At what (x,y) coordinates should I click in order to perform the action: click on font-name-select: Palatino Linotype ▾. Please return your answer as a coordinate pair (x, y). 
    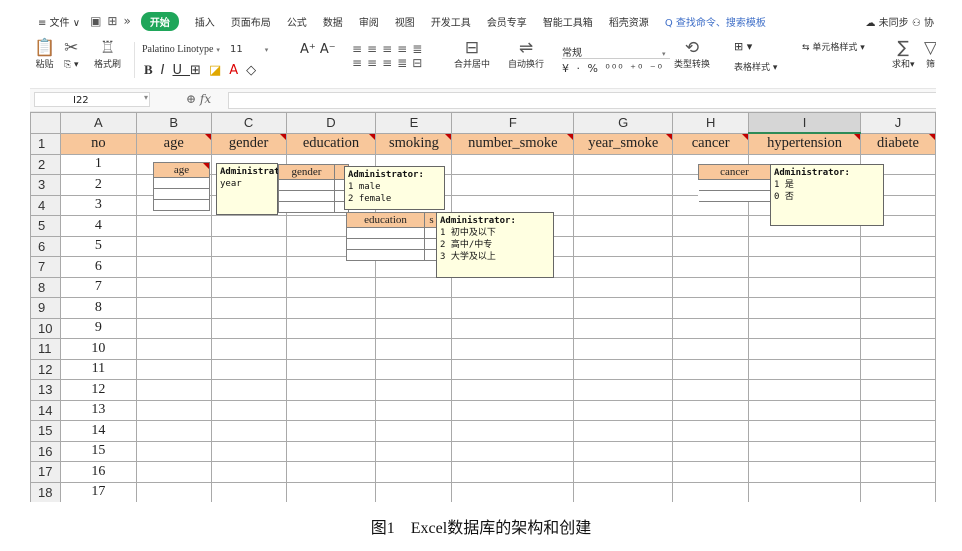
    Looking at the image, I should click on (187, 51).